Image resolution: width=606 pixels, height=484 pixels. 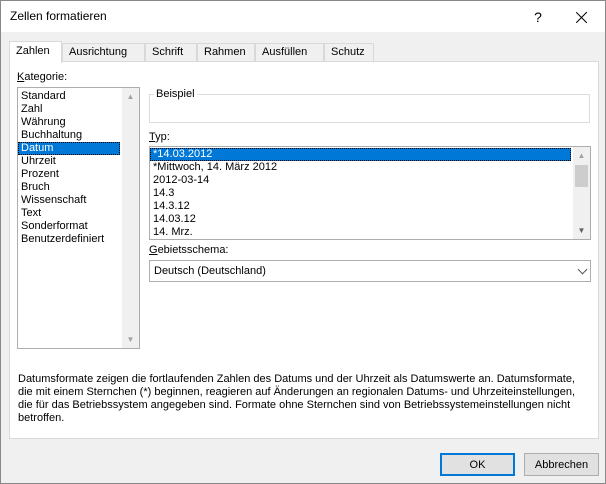 What do you see at coordinates (370, 219) in the screenshot?
I see `list-item: 14.03.12` at bounding box center [370, 219].